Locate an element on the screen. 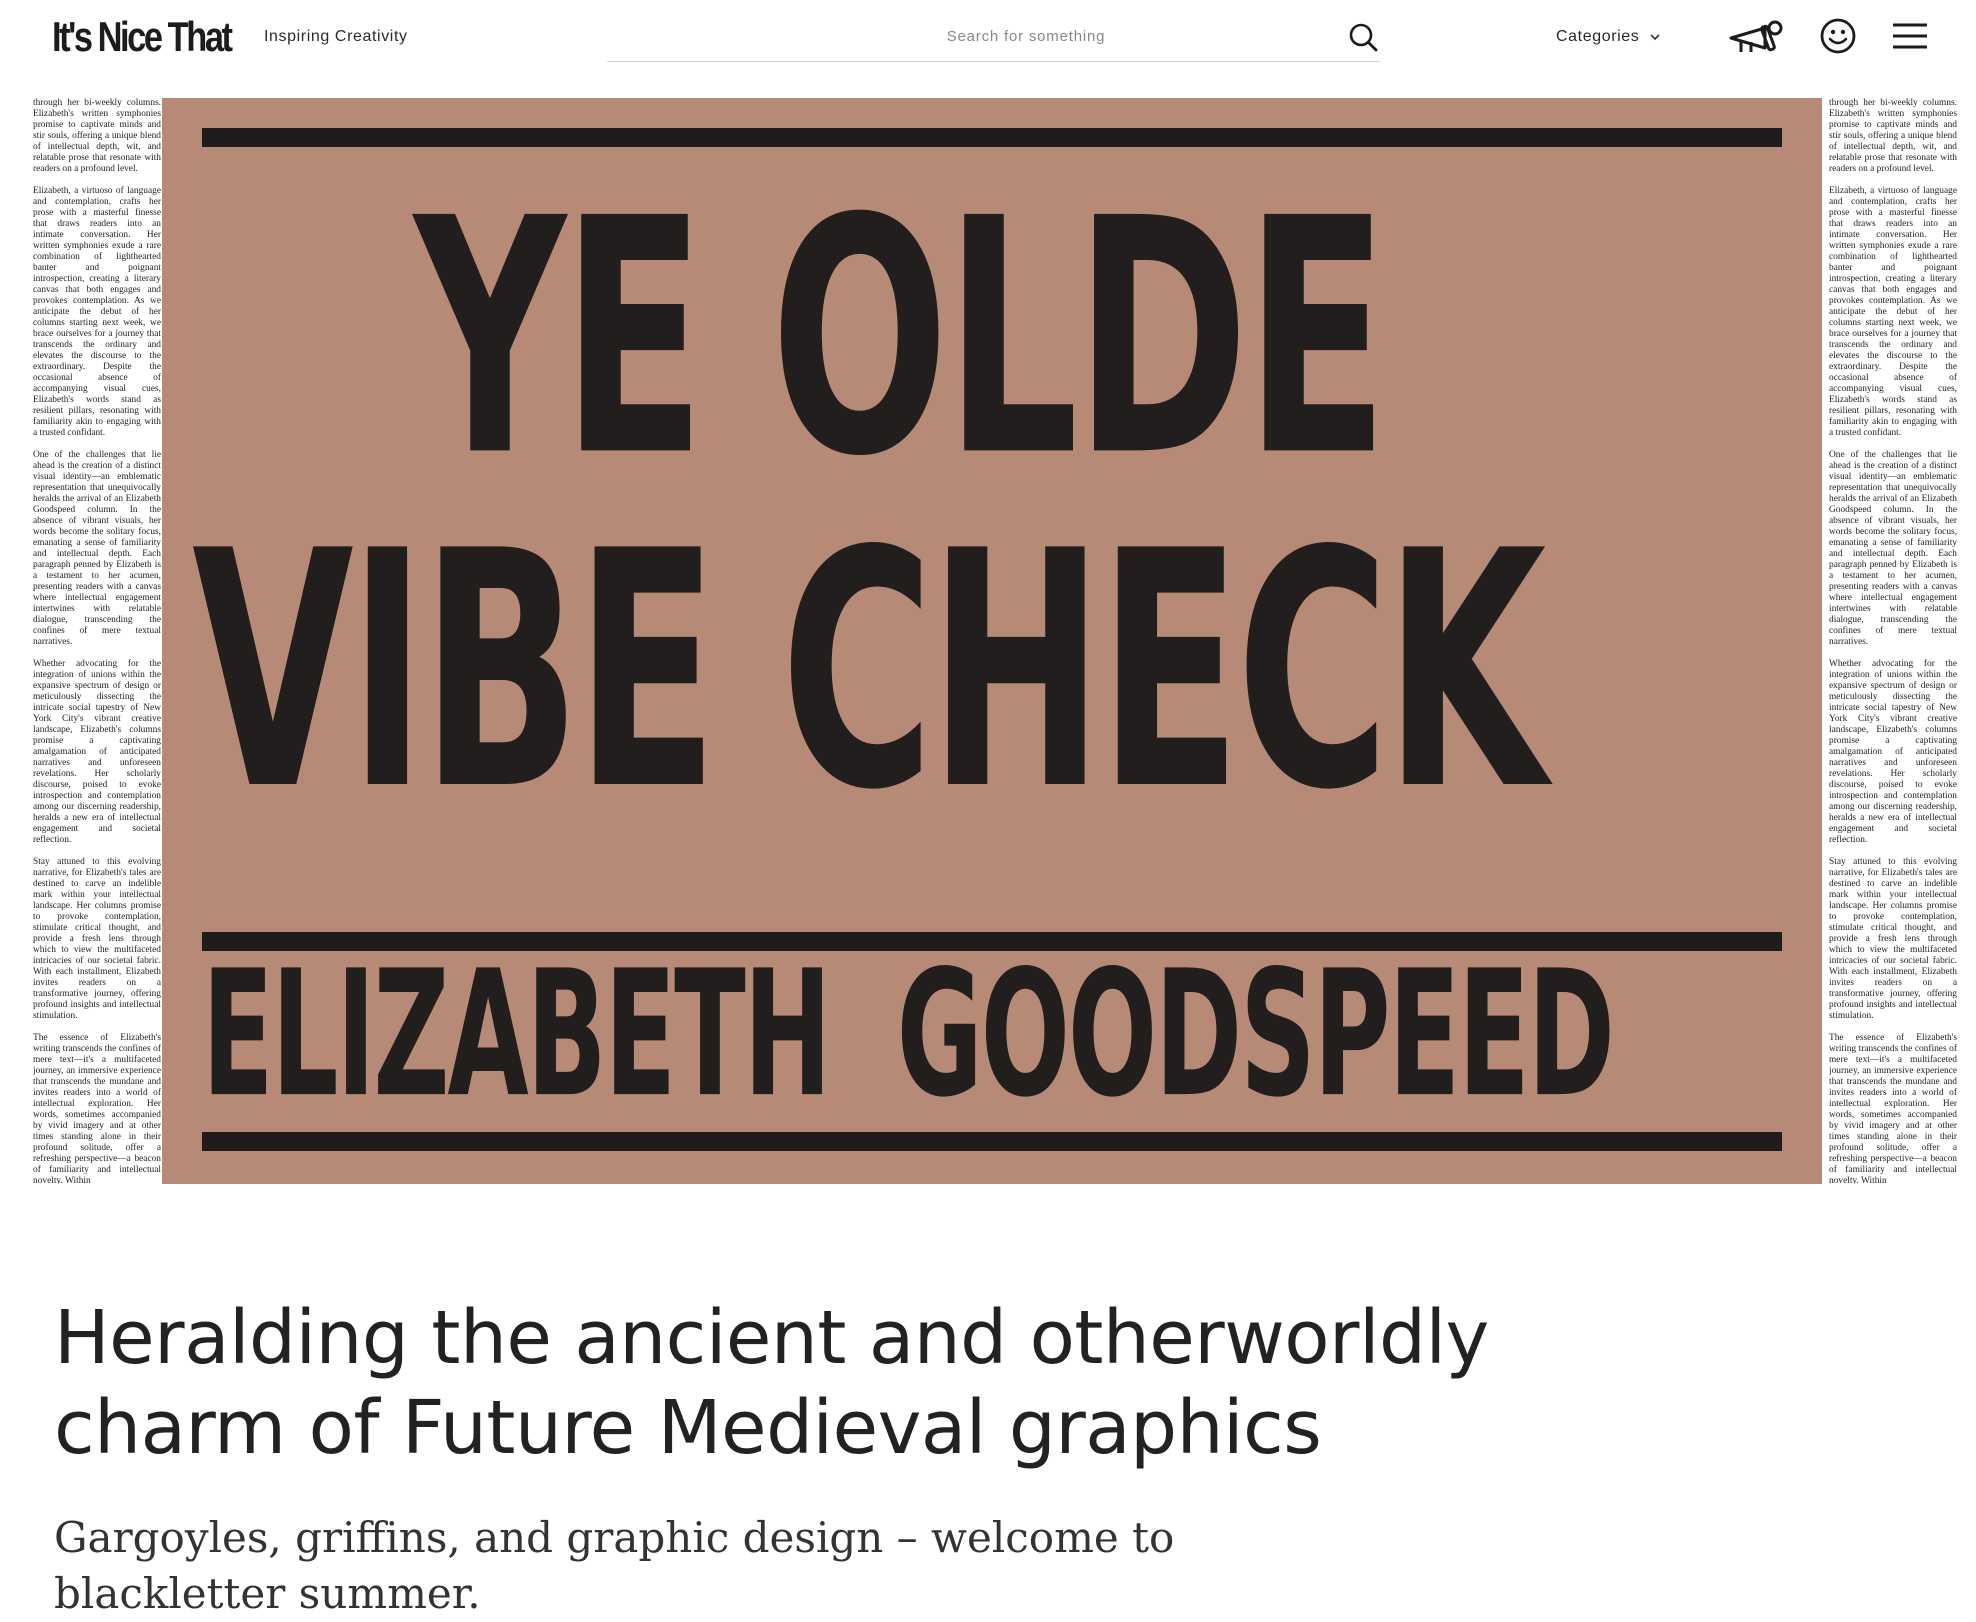  categories-label: Categories is located at coordinates (1598, 36).